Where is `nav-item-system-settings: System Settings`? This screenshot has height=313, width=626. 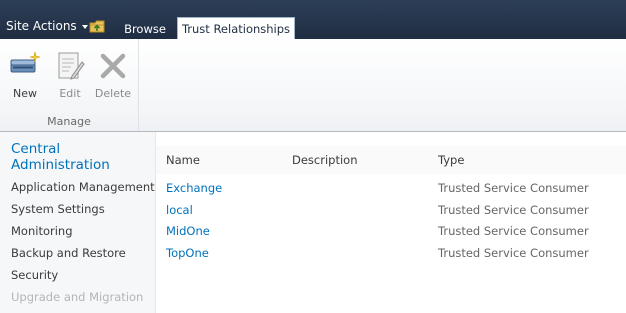 nav-item-system-settings: System Settings is located at coordinates (58, 209).